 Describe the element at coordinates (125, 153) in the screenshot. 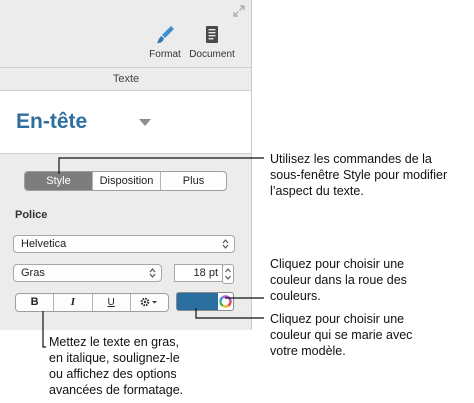

I see `divider` at that location.